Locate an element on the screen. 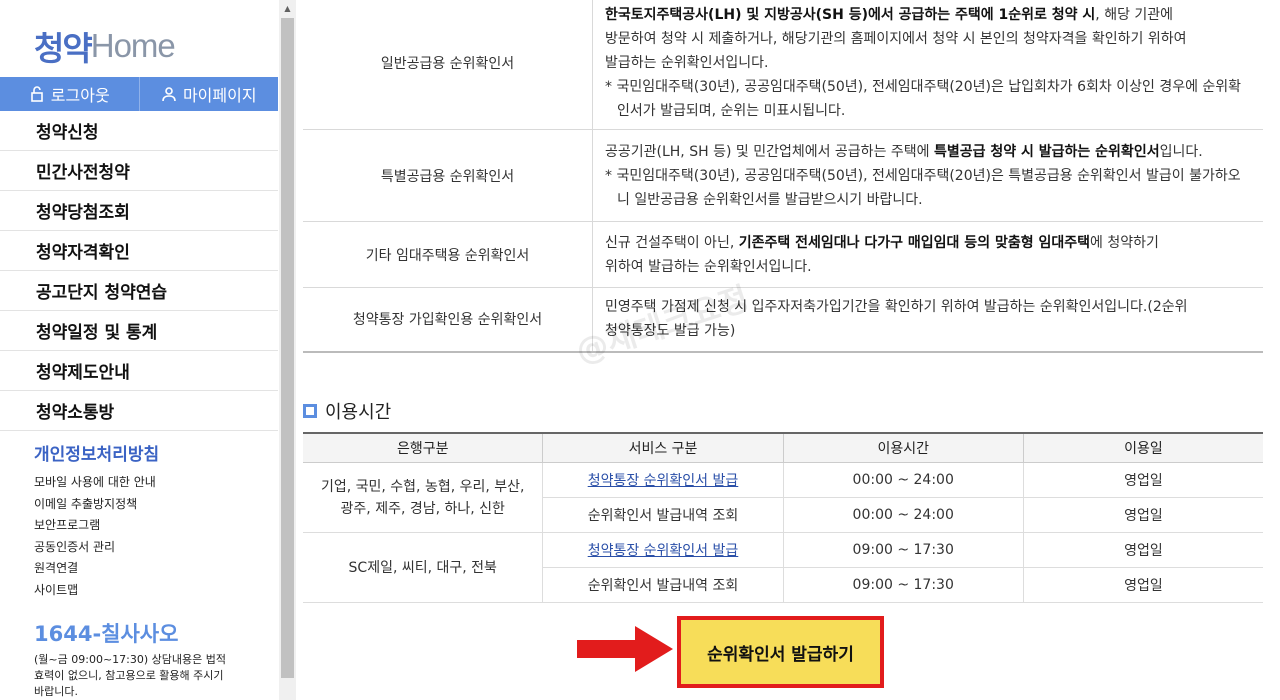 This screenshot has width=1280, height=700. account-bar: 로그아웃 마이페이지 is located at coordinates (139, 94).